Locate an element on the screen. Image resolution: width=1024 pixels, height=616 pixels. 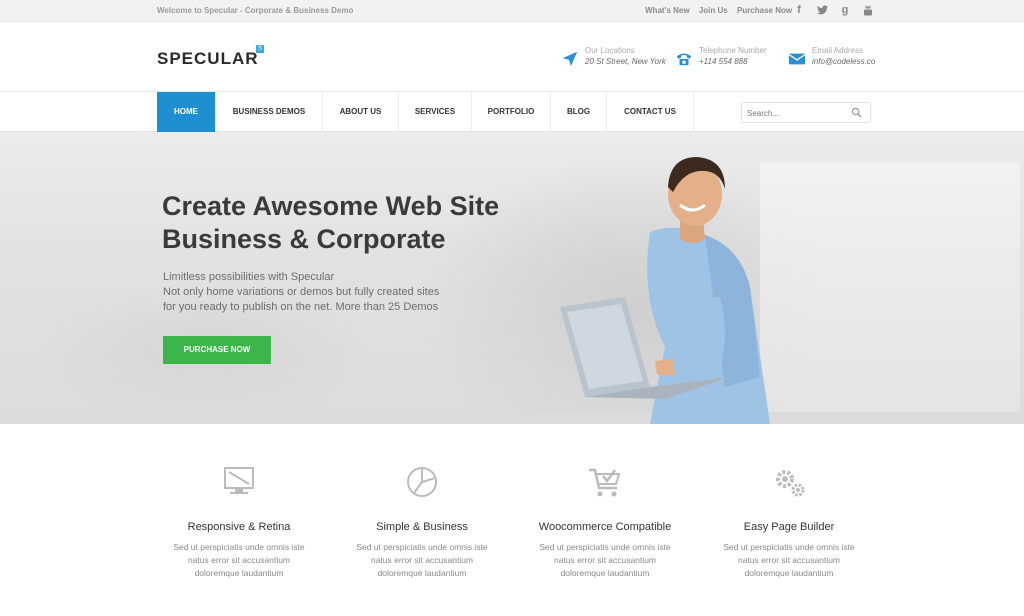
nav-item-services: SERVICES is located at coordinates (435, 112).